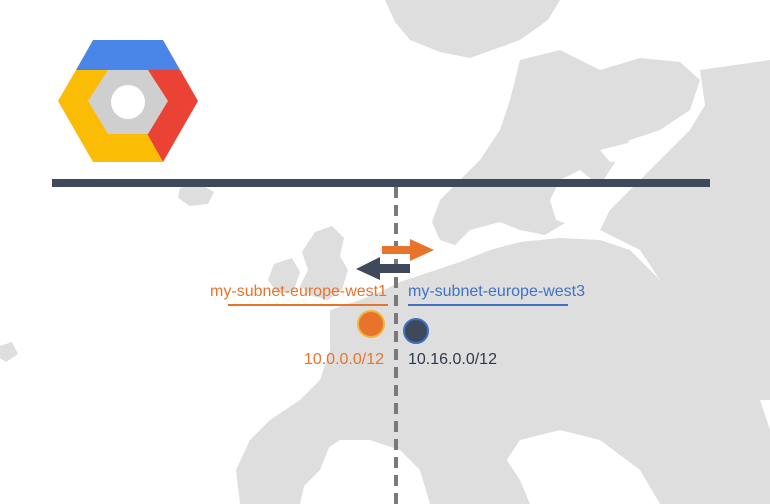 The width and height of the screenshot is (770, 504). I want to click on region-divider-line, so click(396, 345).